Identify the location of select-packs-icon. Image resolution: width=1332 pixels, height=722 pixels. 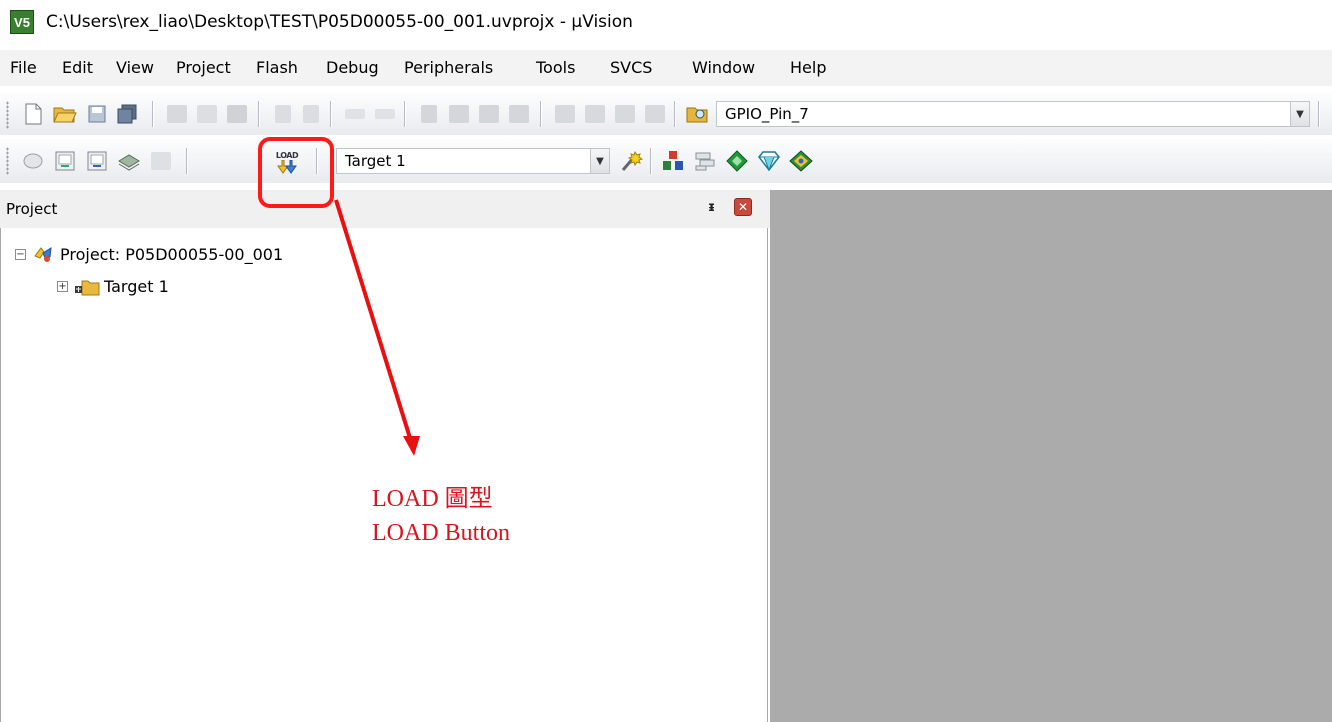
(737, 161).